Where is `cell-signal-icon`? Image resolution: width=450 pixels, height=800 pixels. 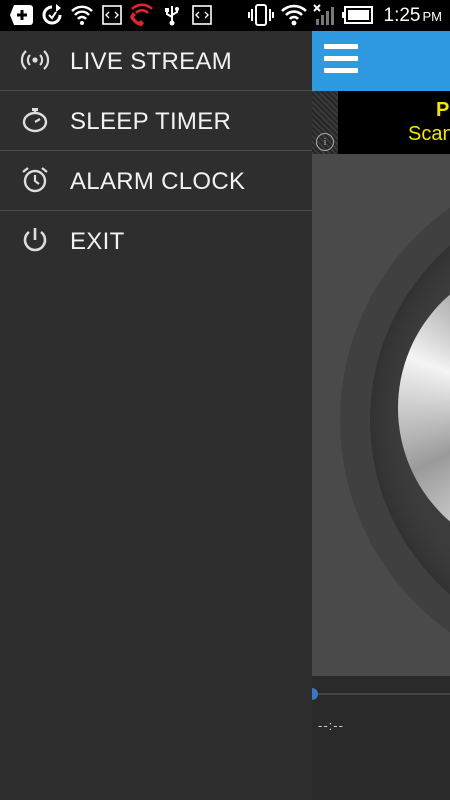
cell-signal-icon is located at coordinates (325, 15).